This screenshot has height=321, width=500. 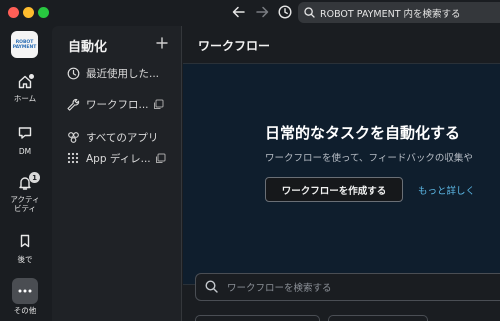 I want to click on global-search-bar: ROBOT PAYMENT 内を検索する, so click(x=399, y=12).